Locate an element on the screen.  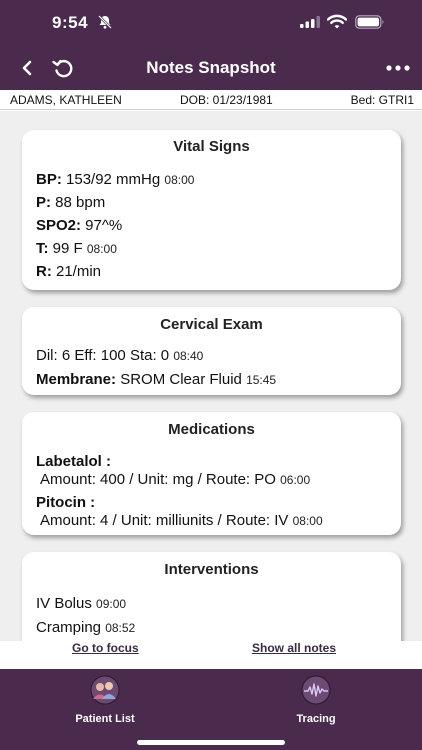
cervical-exam-title: Cervical Exam is located at coordinates (211, 324).